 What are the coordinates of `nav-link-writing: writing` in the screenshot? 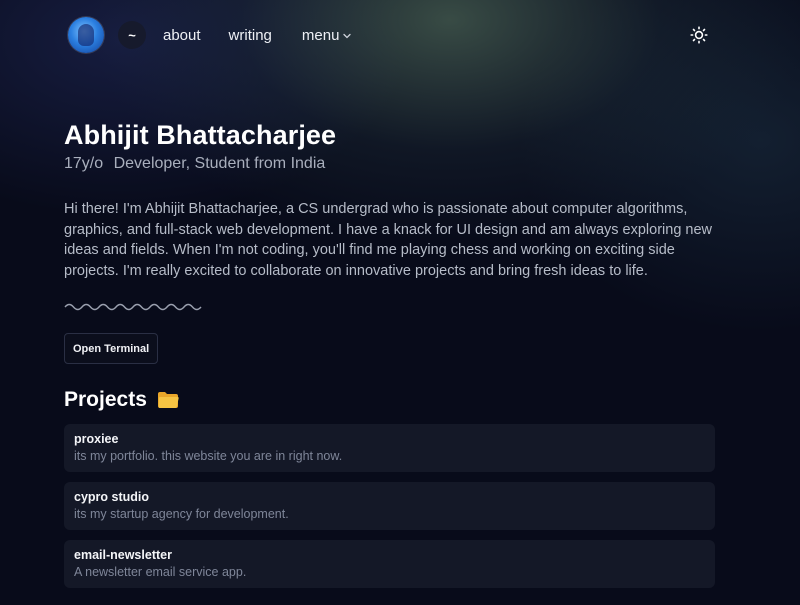 It's located at (250, 35).